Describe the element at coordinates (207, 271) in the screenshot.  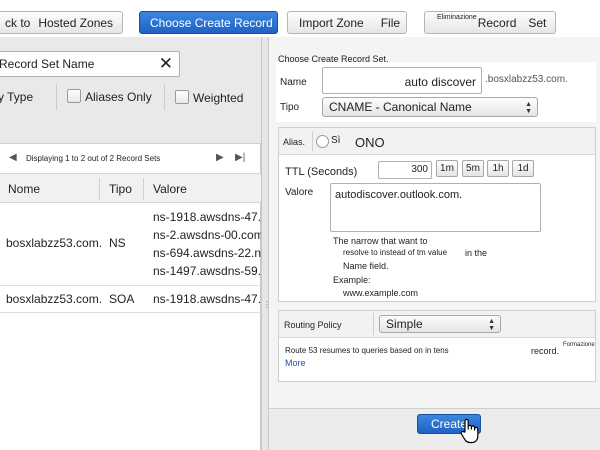
I see `row-value: ns-1497.awsdns-59.org.` at that location.